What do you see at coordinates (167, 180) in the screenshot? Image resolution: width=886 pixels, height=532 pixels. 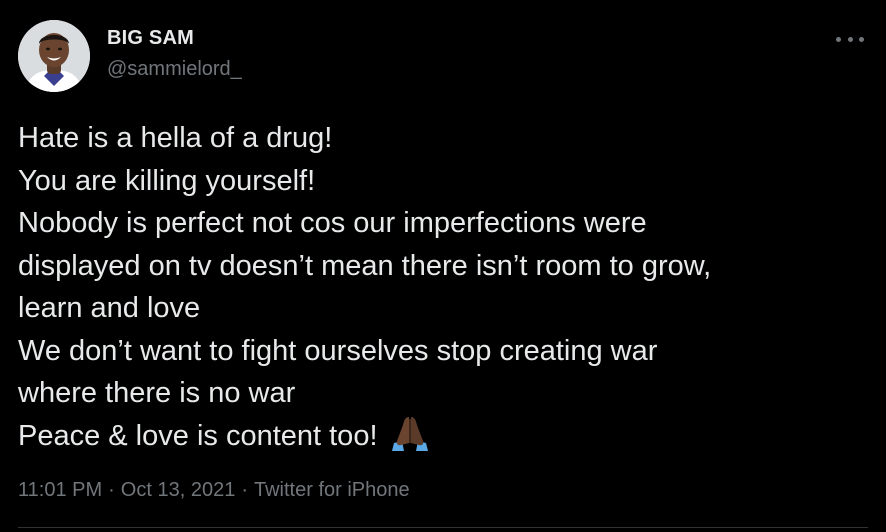 I see `tweet-line: You are killing yourself!` at bounding box center [167, 180].